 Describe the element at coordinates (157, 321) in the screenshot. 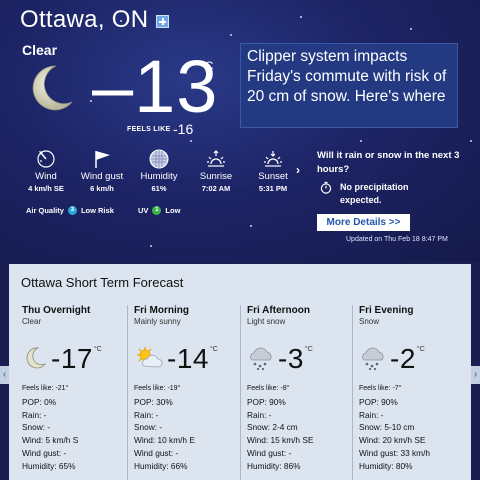

I see `period-summary: Mainly sunny` at that location.